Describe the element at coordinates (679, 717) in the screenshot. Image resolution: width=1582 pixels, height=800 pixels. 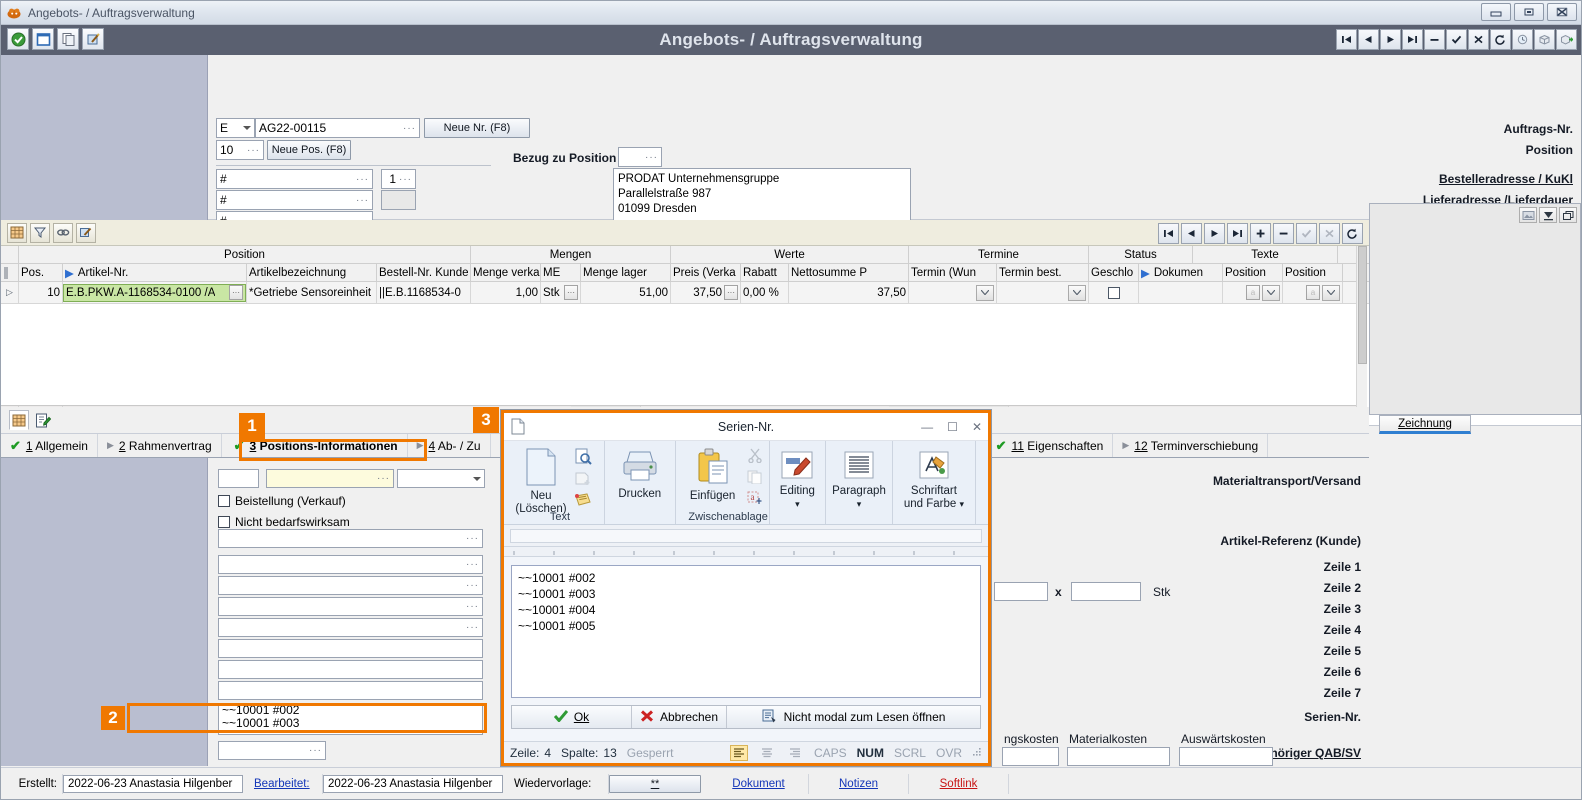
I see `abbrechen-button: Abbrechen` at that location.